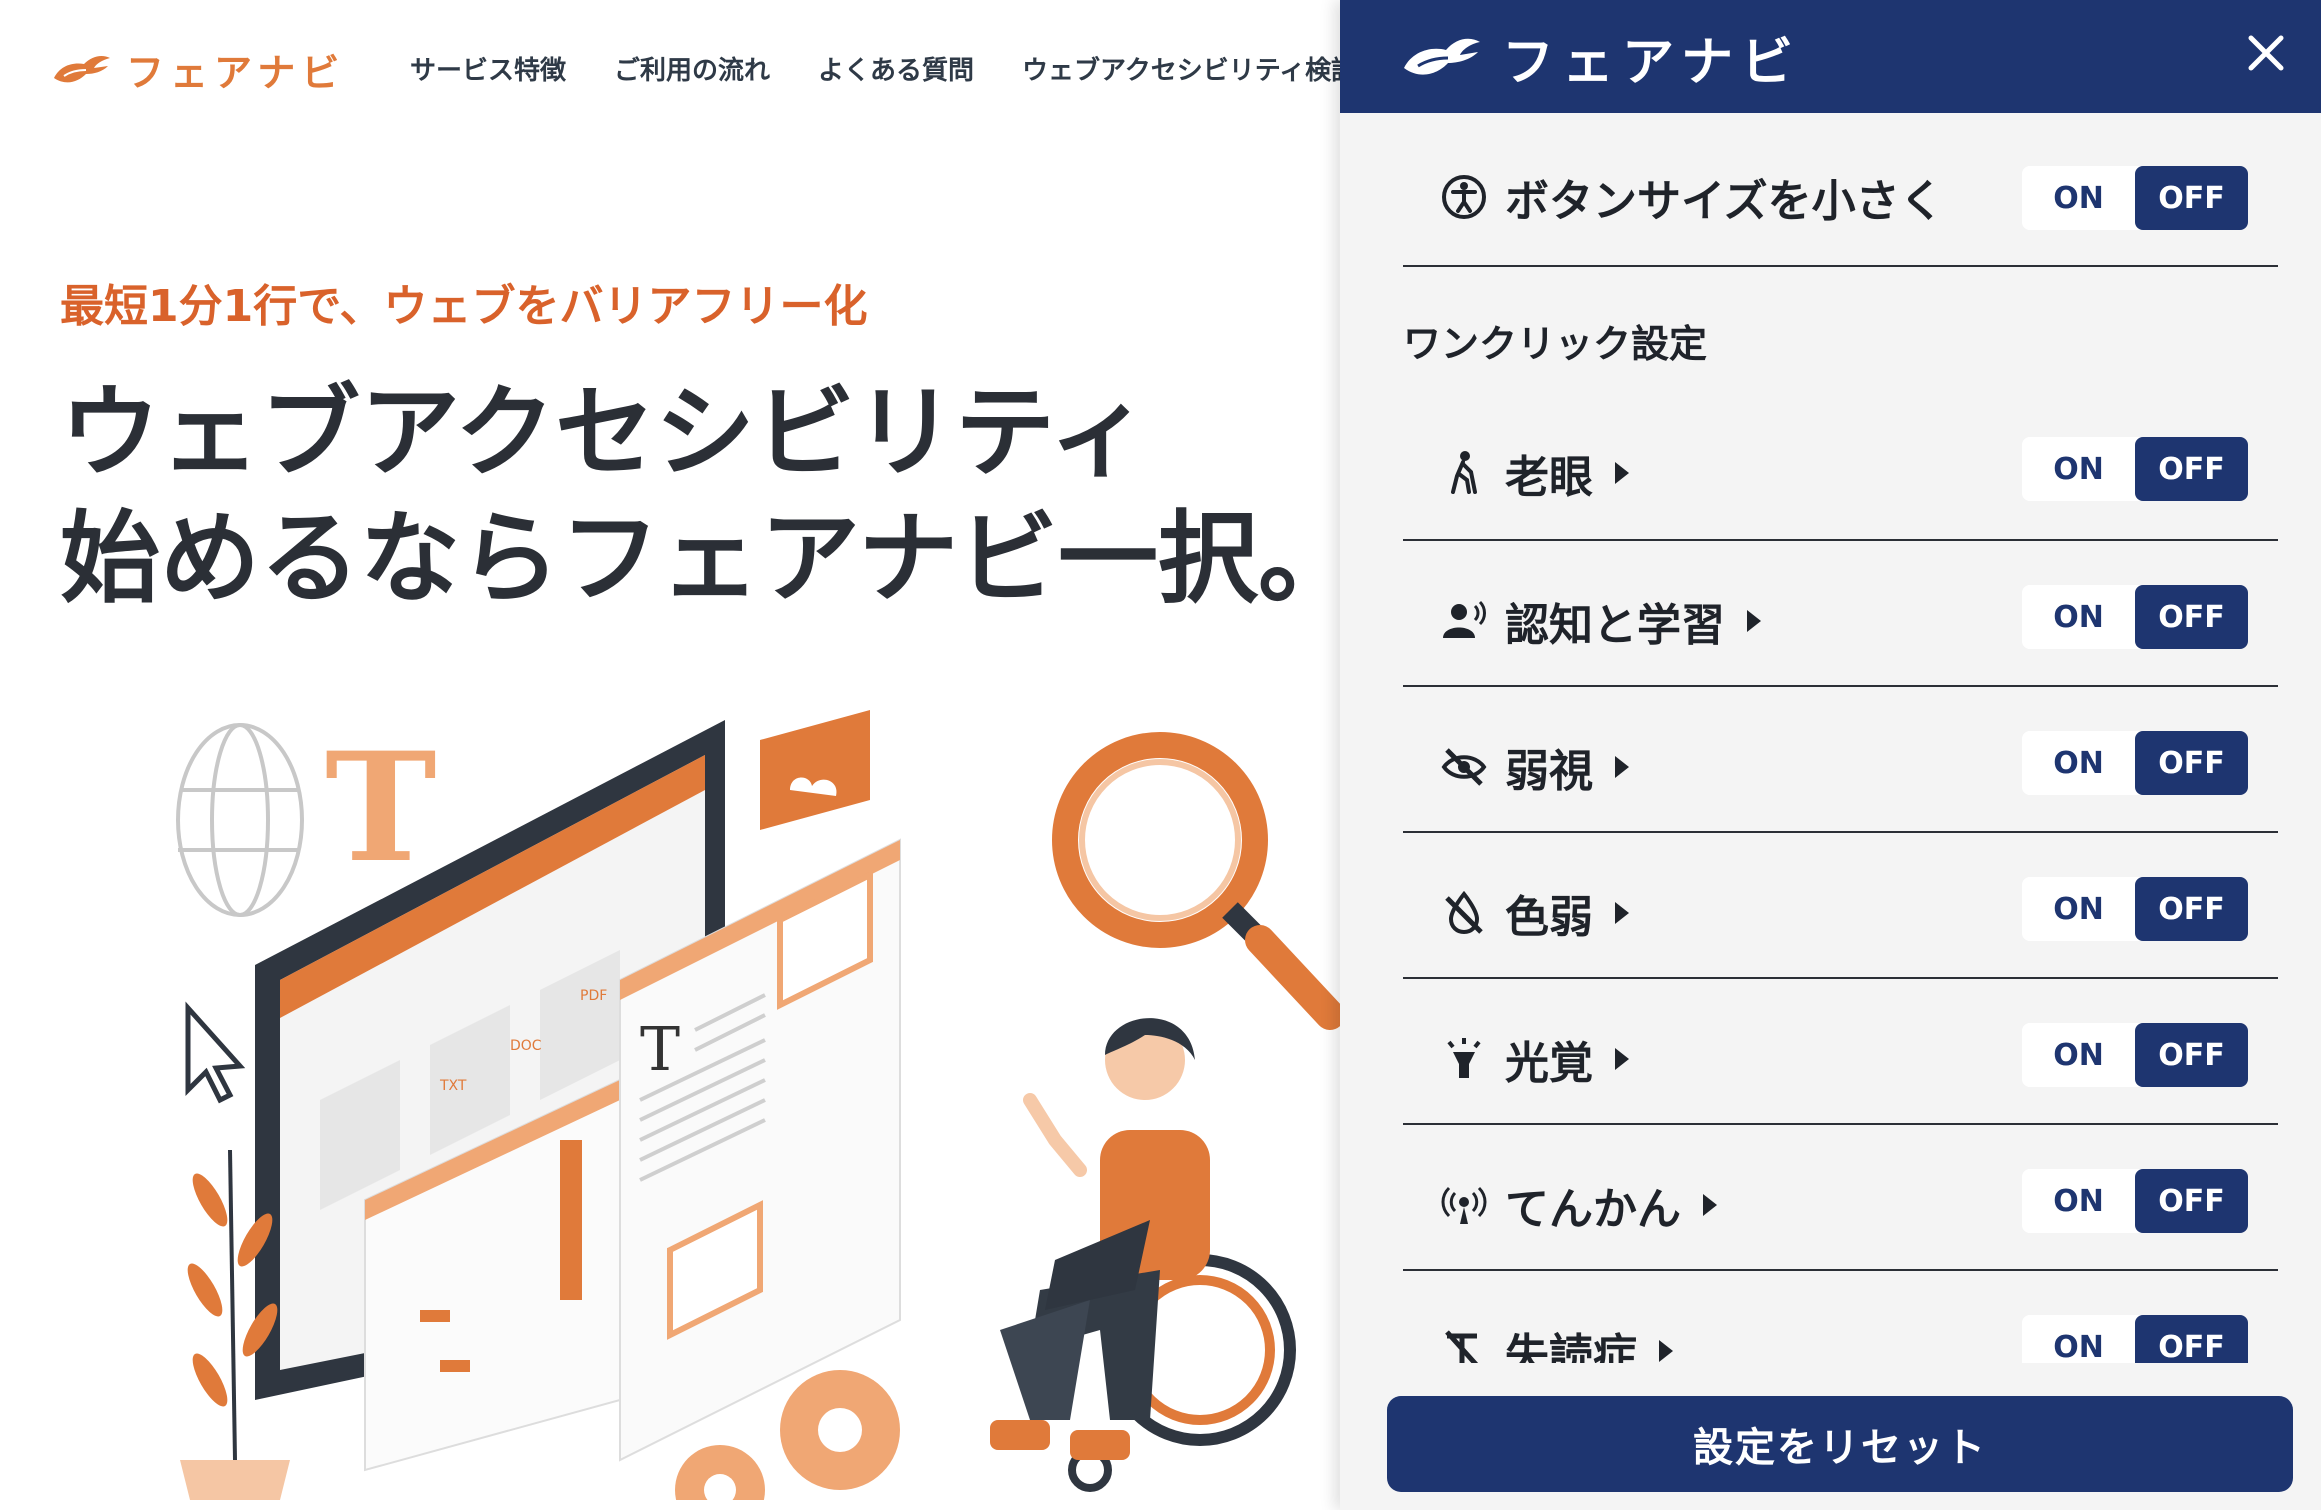 This screenshot has width=2321, height=1510. Describe the element at coordinates (240, 820) in the screenshot. I see `globe-icon` at that location.